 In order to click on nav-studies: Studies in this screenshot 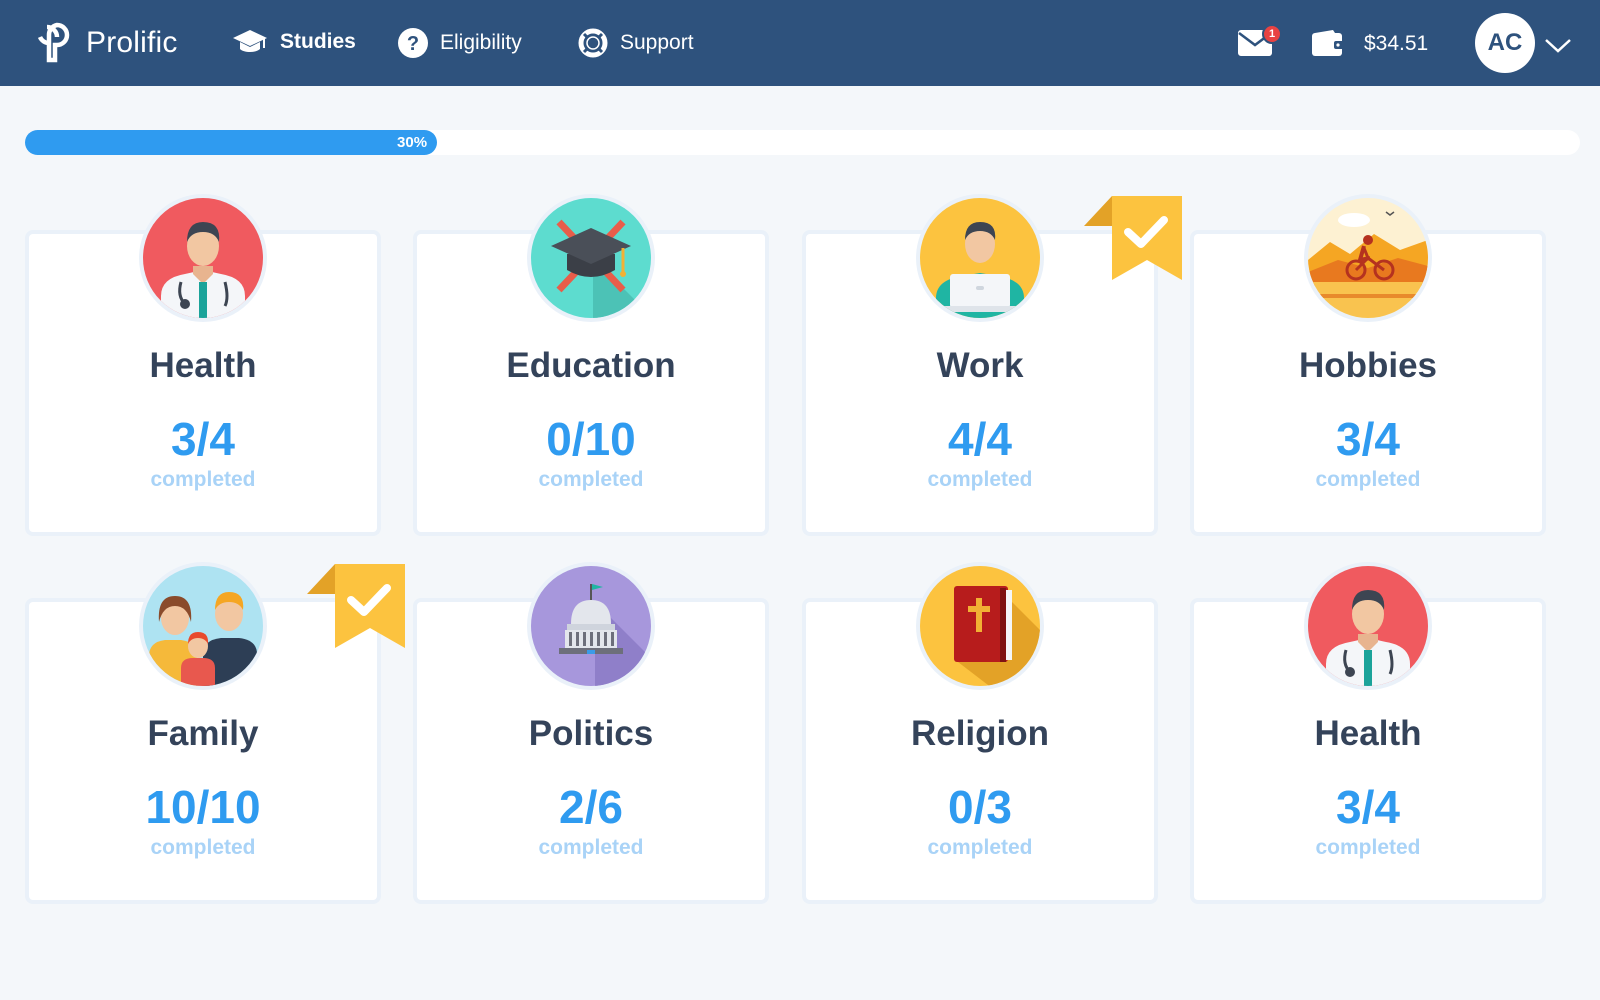, I will do `click(294, 42)`.